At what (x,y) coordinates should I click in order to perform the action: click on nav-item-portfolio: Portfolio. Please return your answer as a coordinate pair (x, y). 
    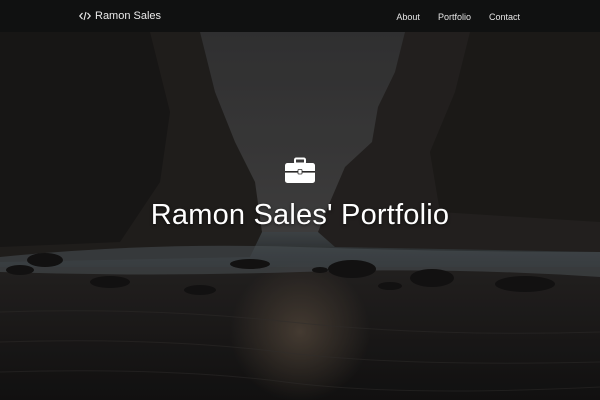
    Looking at the image, I should click on (454, 16).